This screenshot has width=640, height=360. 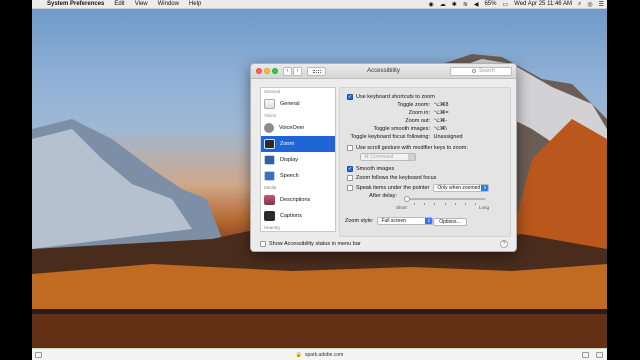 I want to click on sidebar-item-captions: Captions, so click(x=298, y=216).